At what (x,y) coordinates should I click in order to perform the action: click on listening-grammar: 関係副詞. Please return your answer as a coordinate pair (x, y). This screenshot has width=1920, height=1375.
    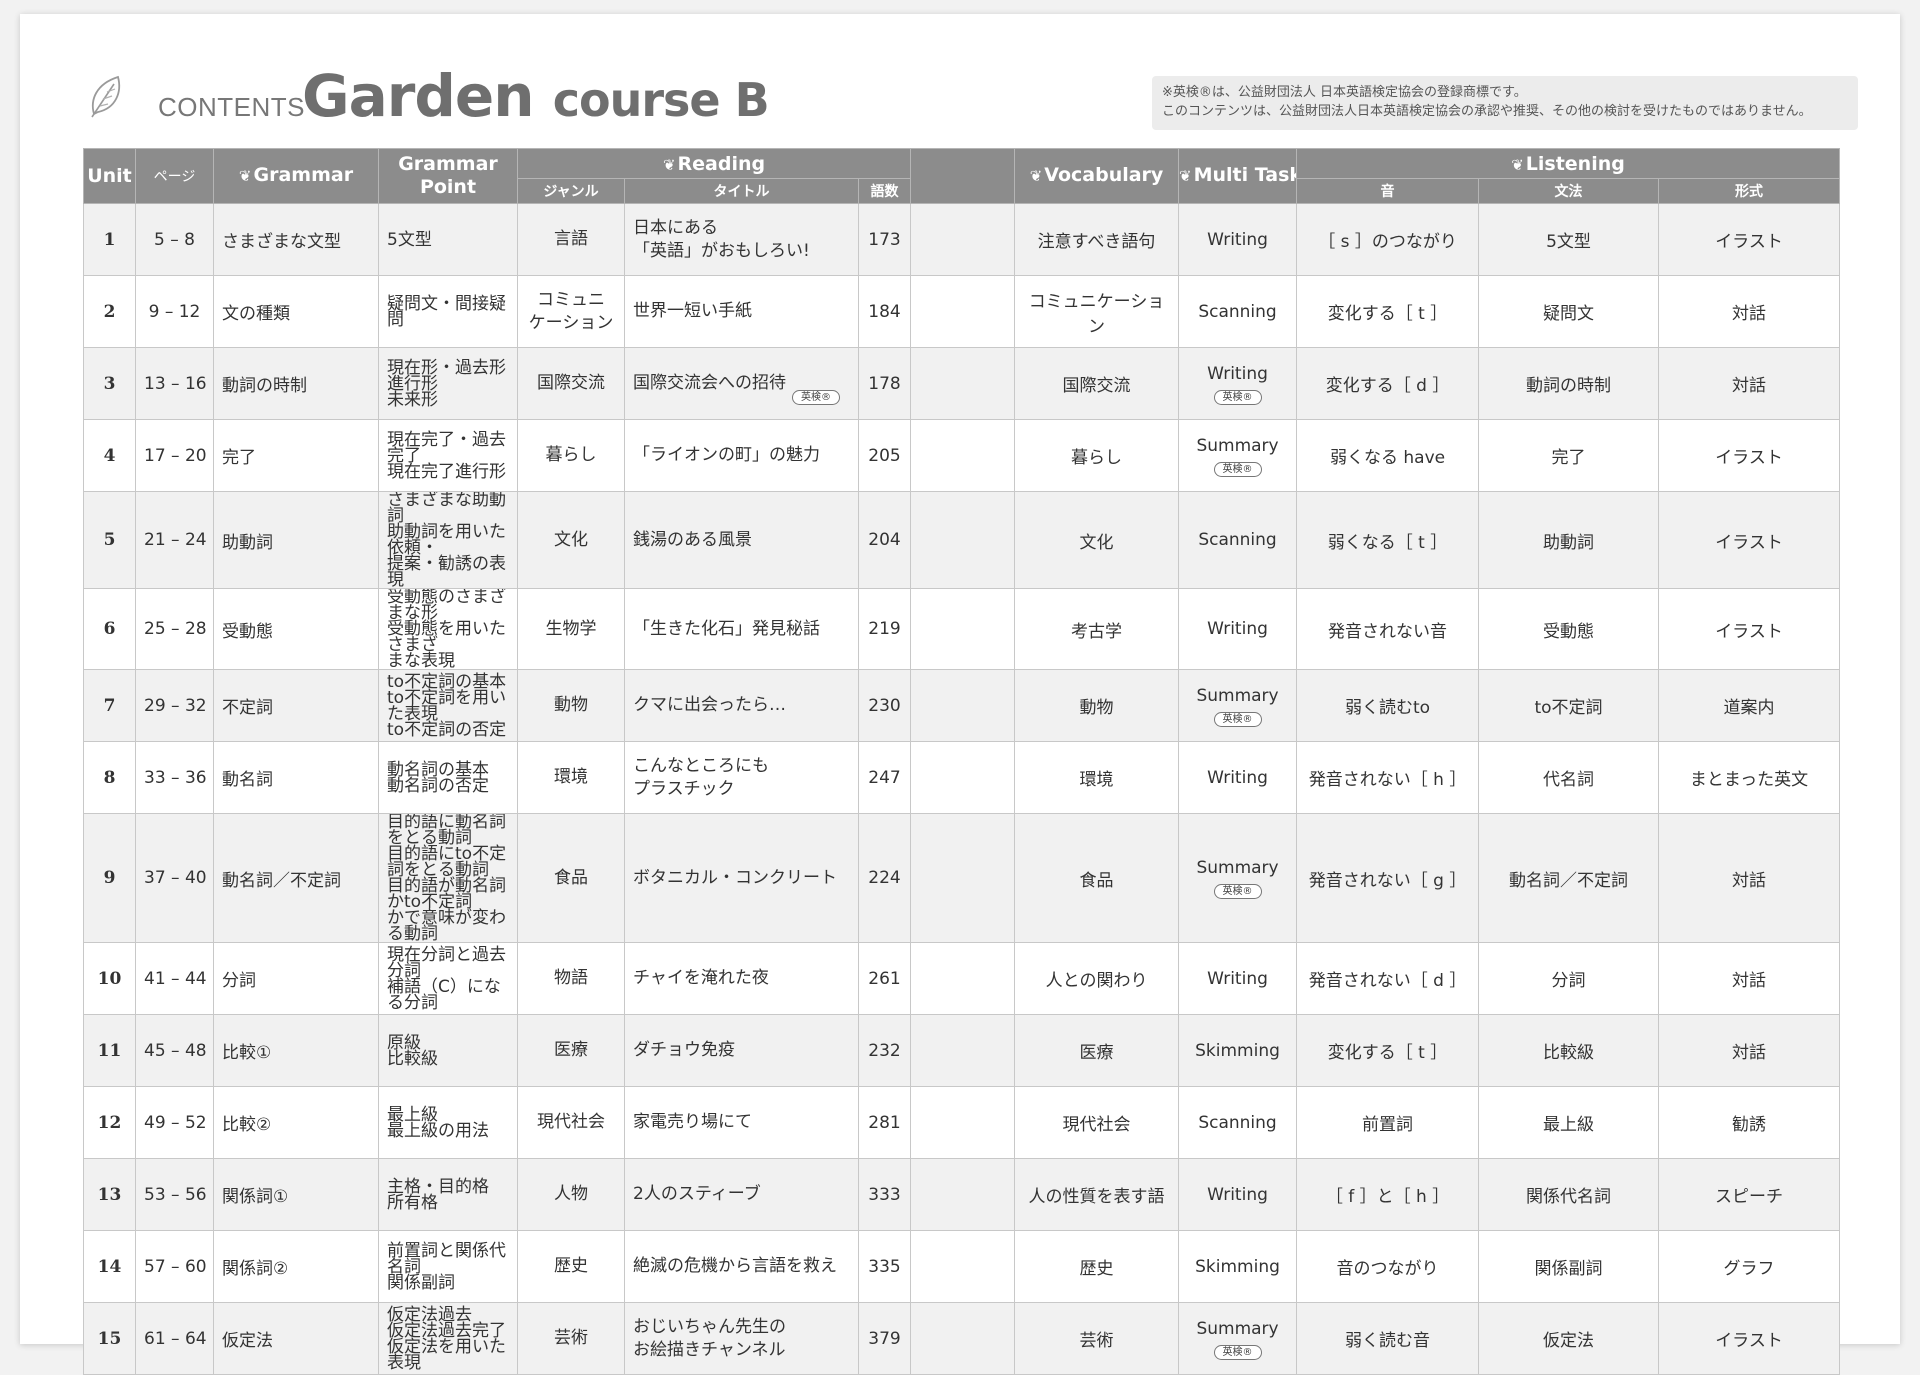
    Looking at the image, I should click on (1569, 1266).